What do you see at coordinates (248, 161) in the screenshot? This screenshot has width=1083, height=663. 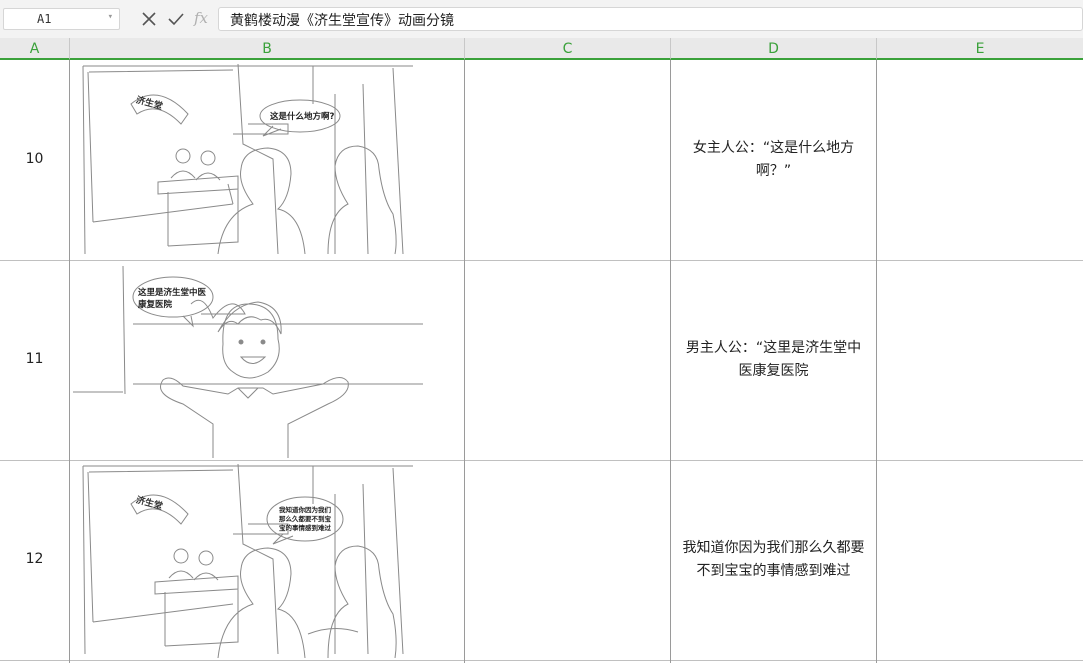 I see `storyboard-image-10: 济生堂 这是什么地方啊?` at bounding box center [248, 161].